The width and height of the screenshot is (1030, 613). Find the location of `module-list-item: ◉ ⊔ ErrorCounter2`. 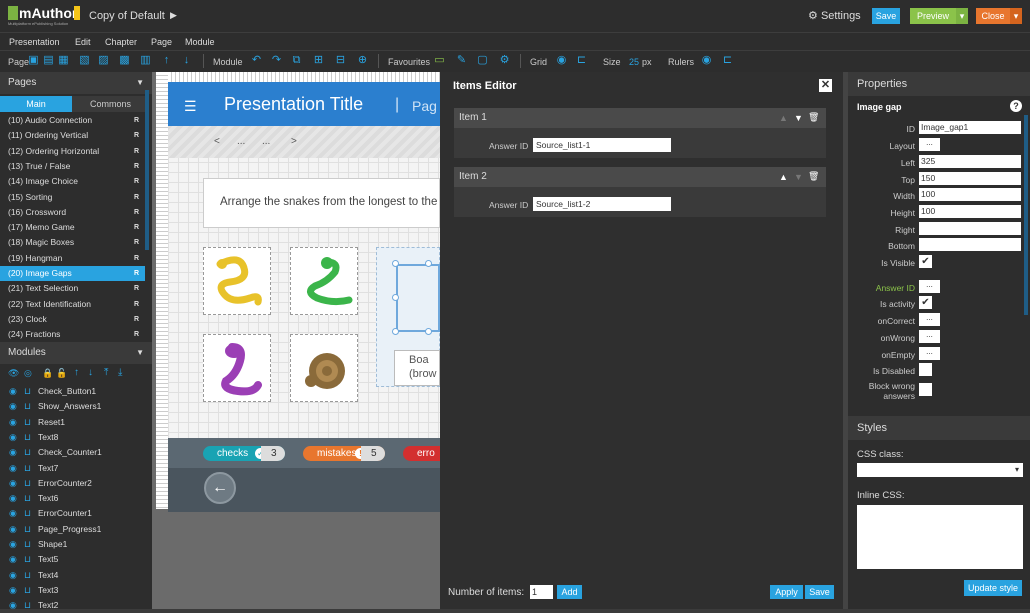

module-list-item: ◉ ⊔ ErrorCounter2 is located at coordinates (72, 483).